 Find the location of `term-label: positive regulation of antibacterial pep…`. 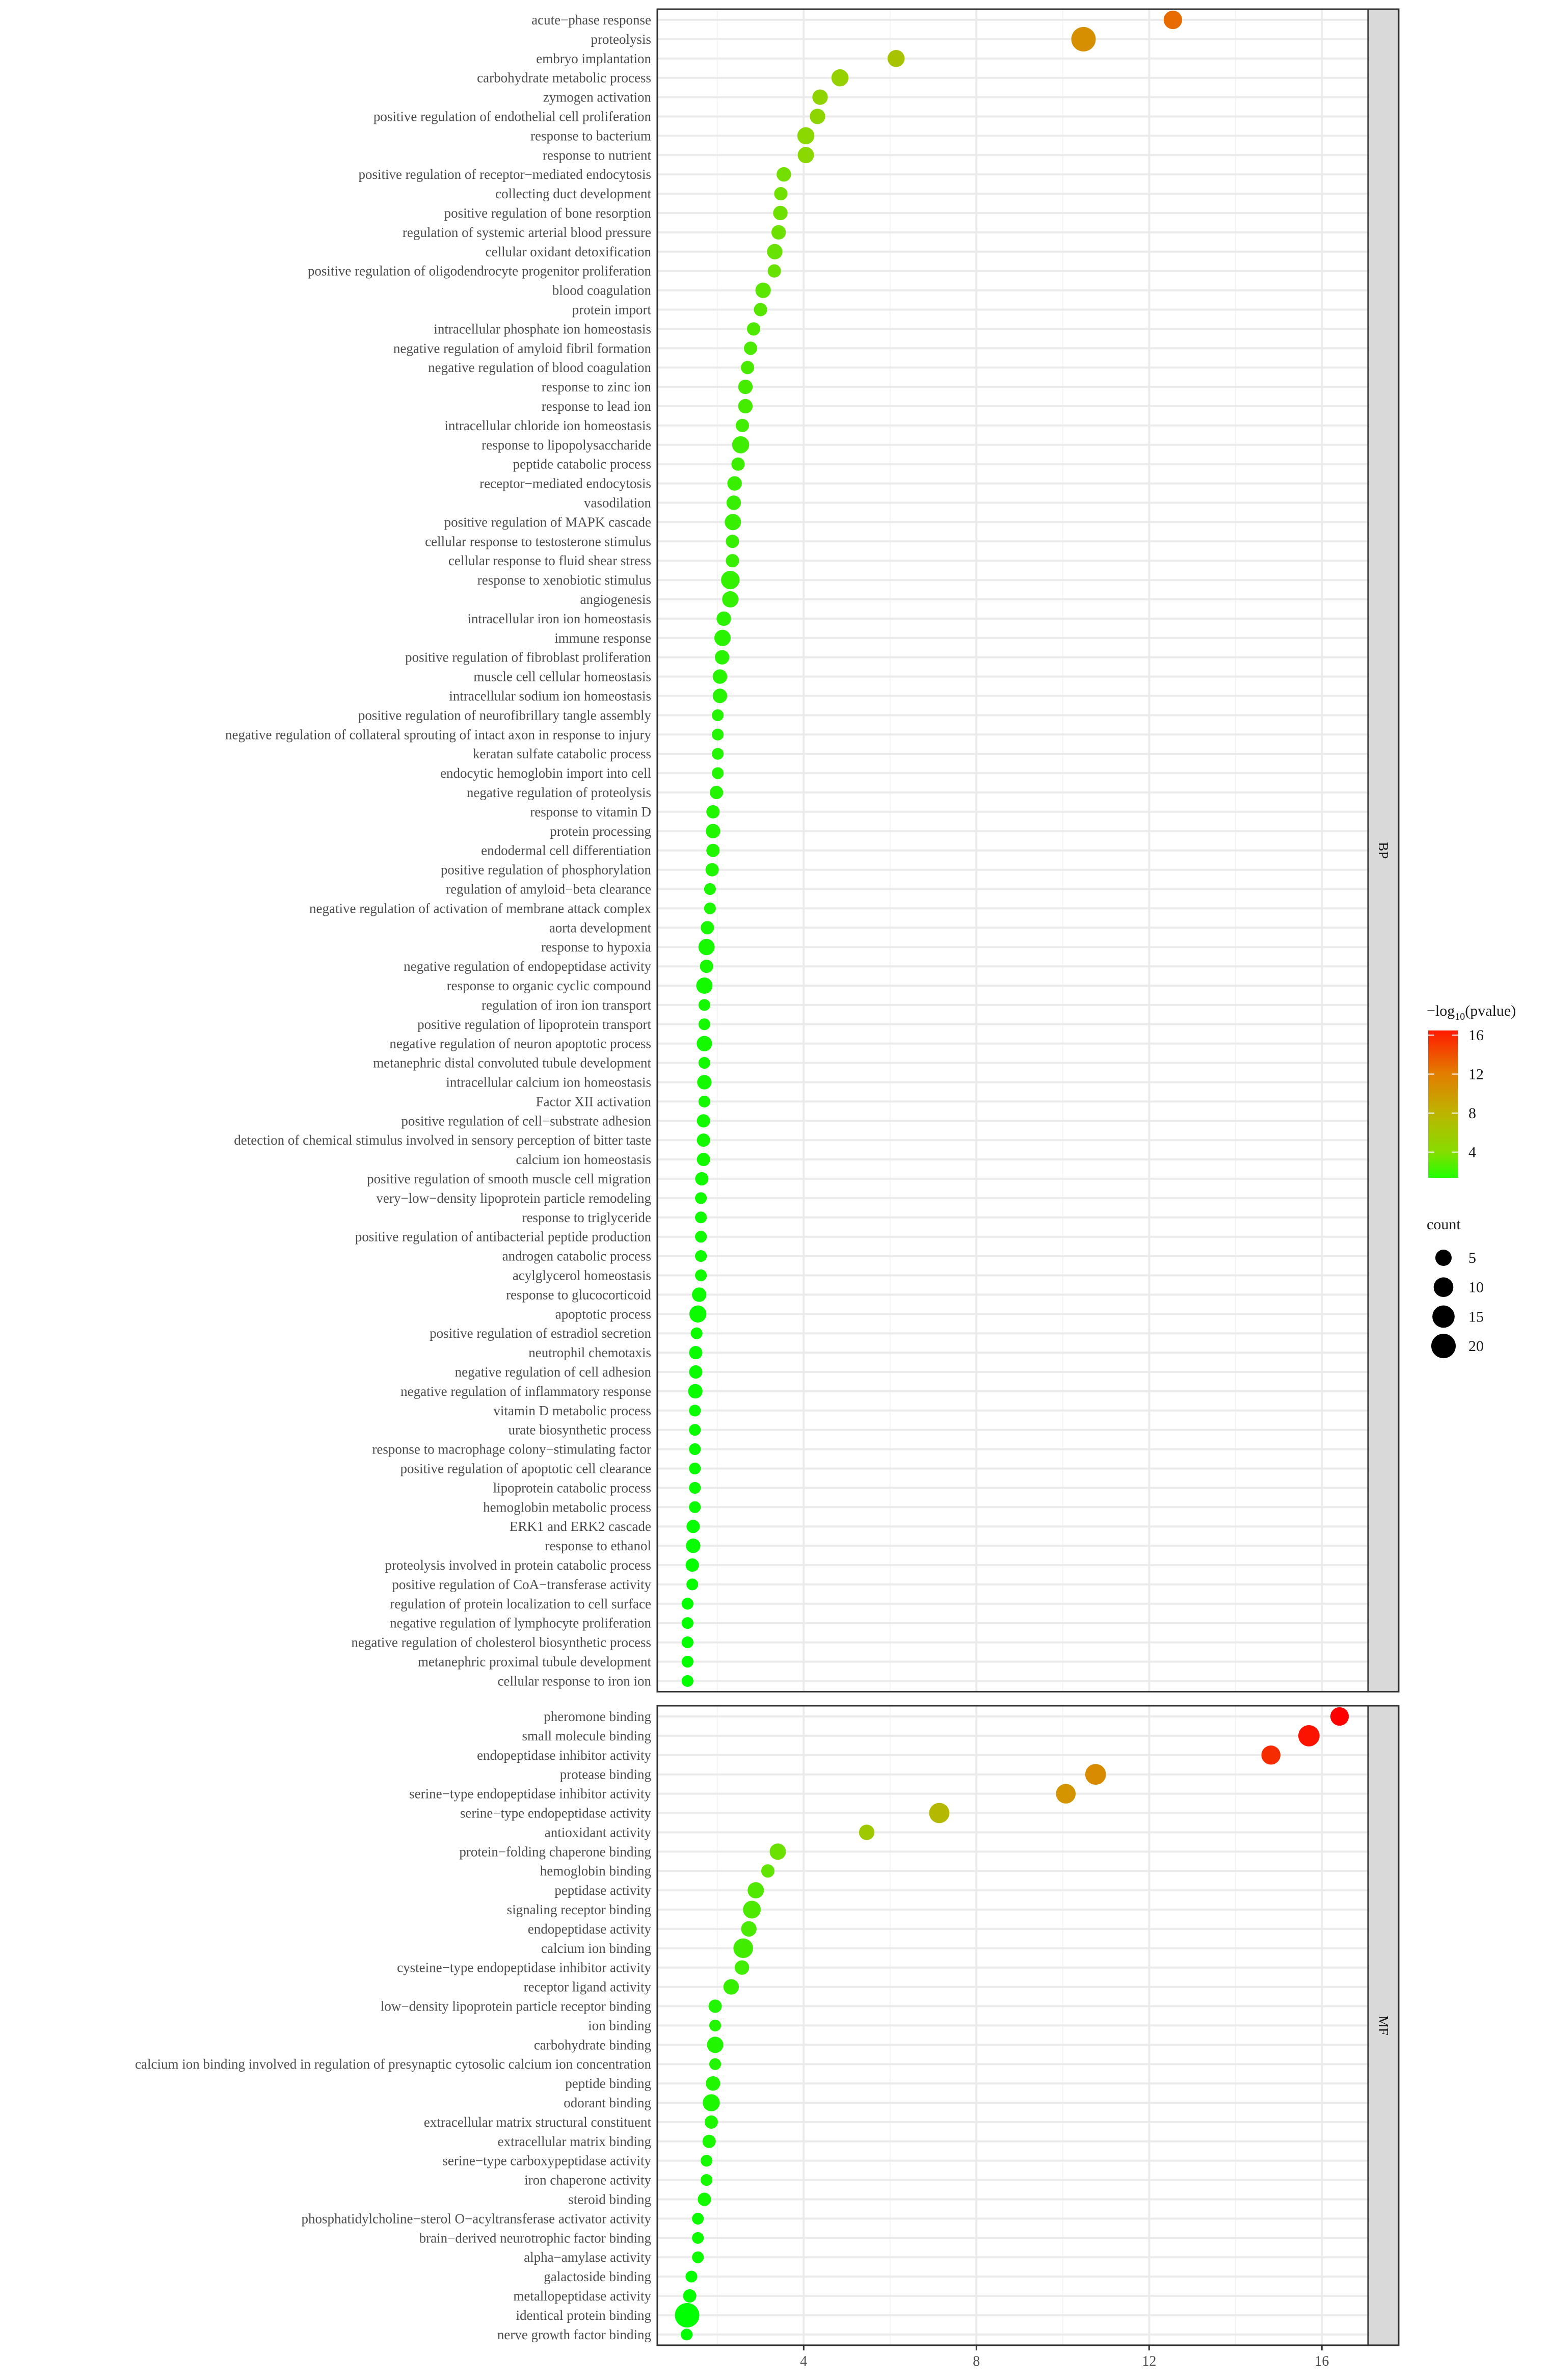

term-label: positive regulation of antibacterial pep… is located at coordinates (503, 1237).